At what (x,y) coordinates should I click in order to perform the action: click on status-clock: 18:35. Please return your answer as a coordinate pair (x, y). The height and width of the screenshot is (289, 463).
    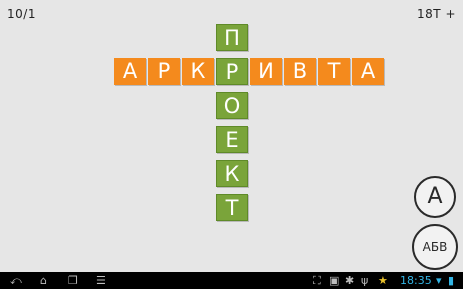
    Looking at the image, I should click on (416, 280).